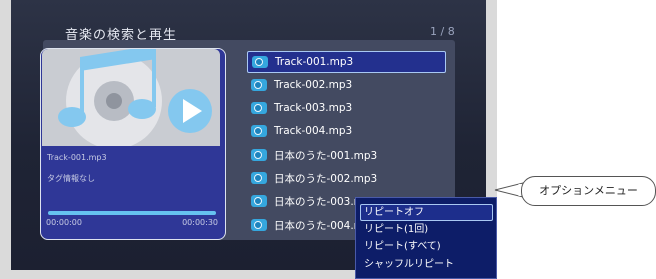 The image size is (656, 279). Describe the element at coordinates (588, 191) in the screenshot. I see `option-menu-callout: オプションメニュー` at that location.